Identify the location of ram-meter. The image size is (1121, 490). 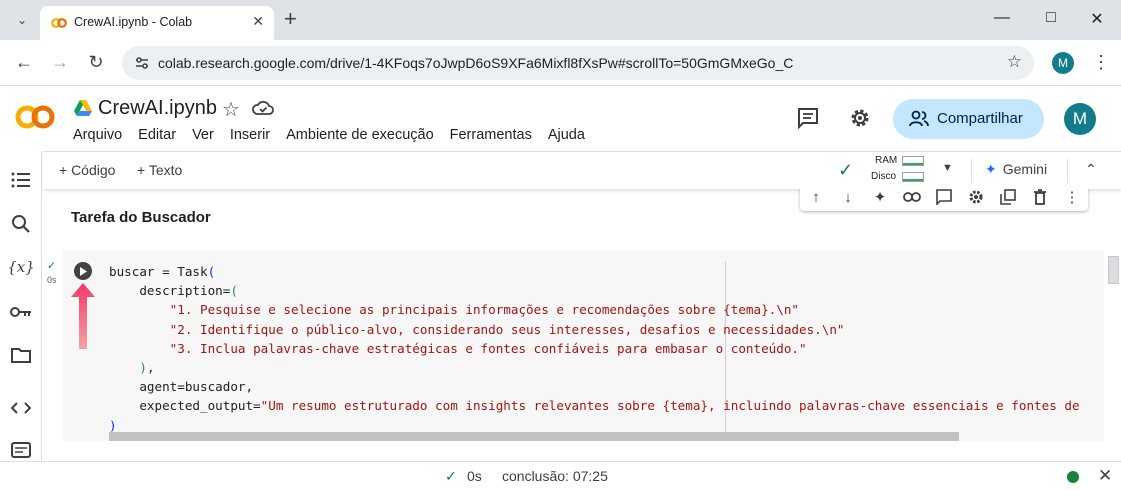
(913, 161).